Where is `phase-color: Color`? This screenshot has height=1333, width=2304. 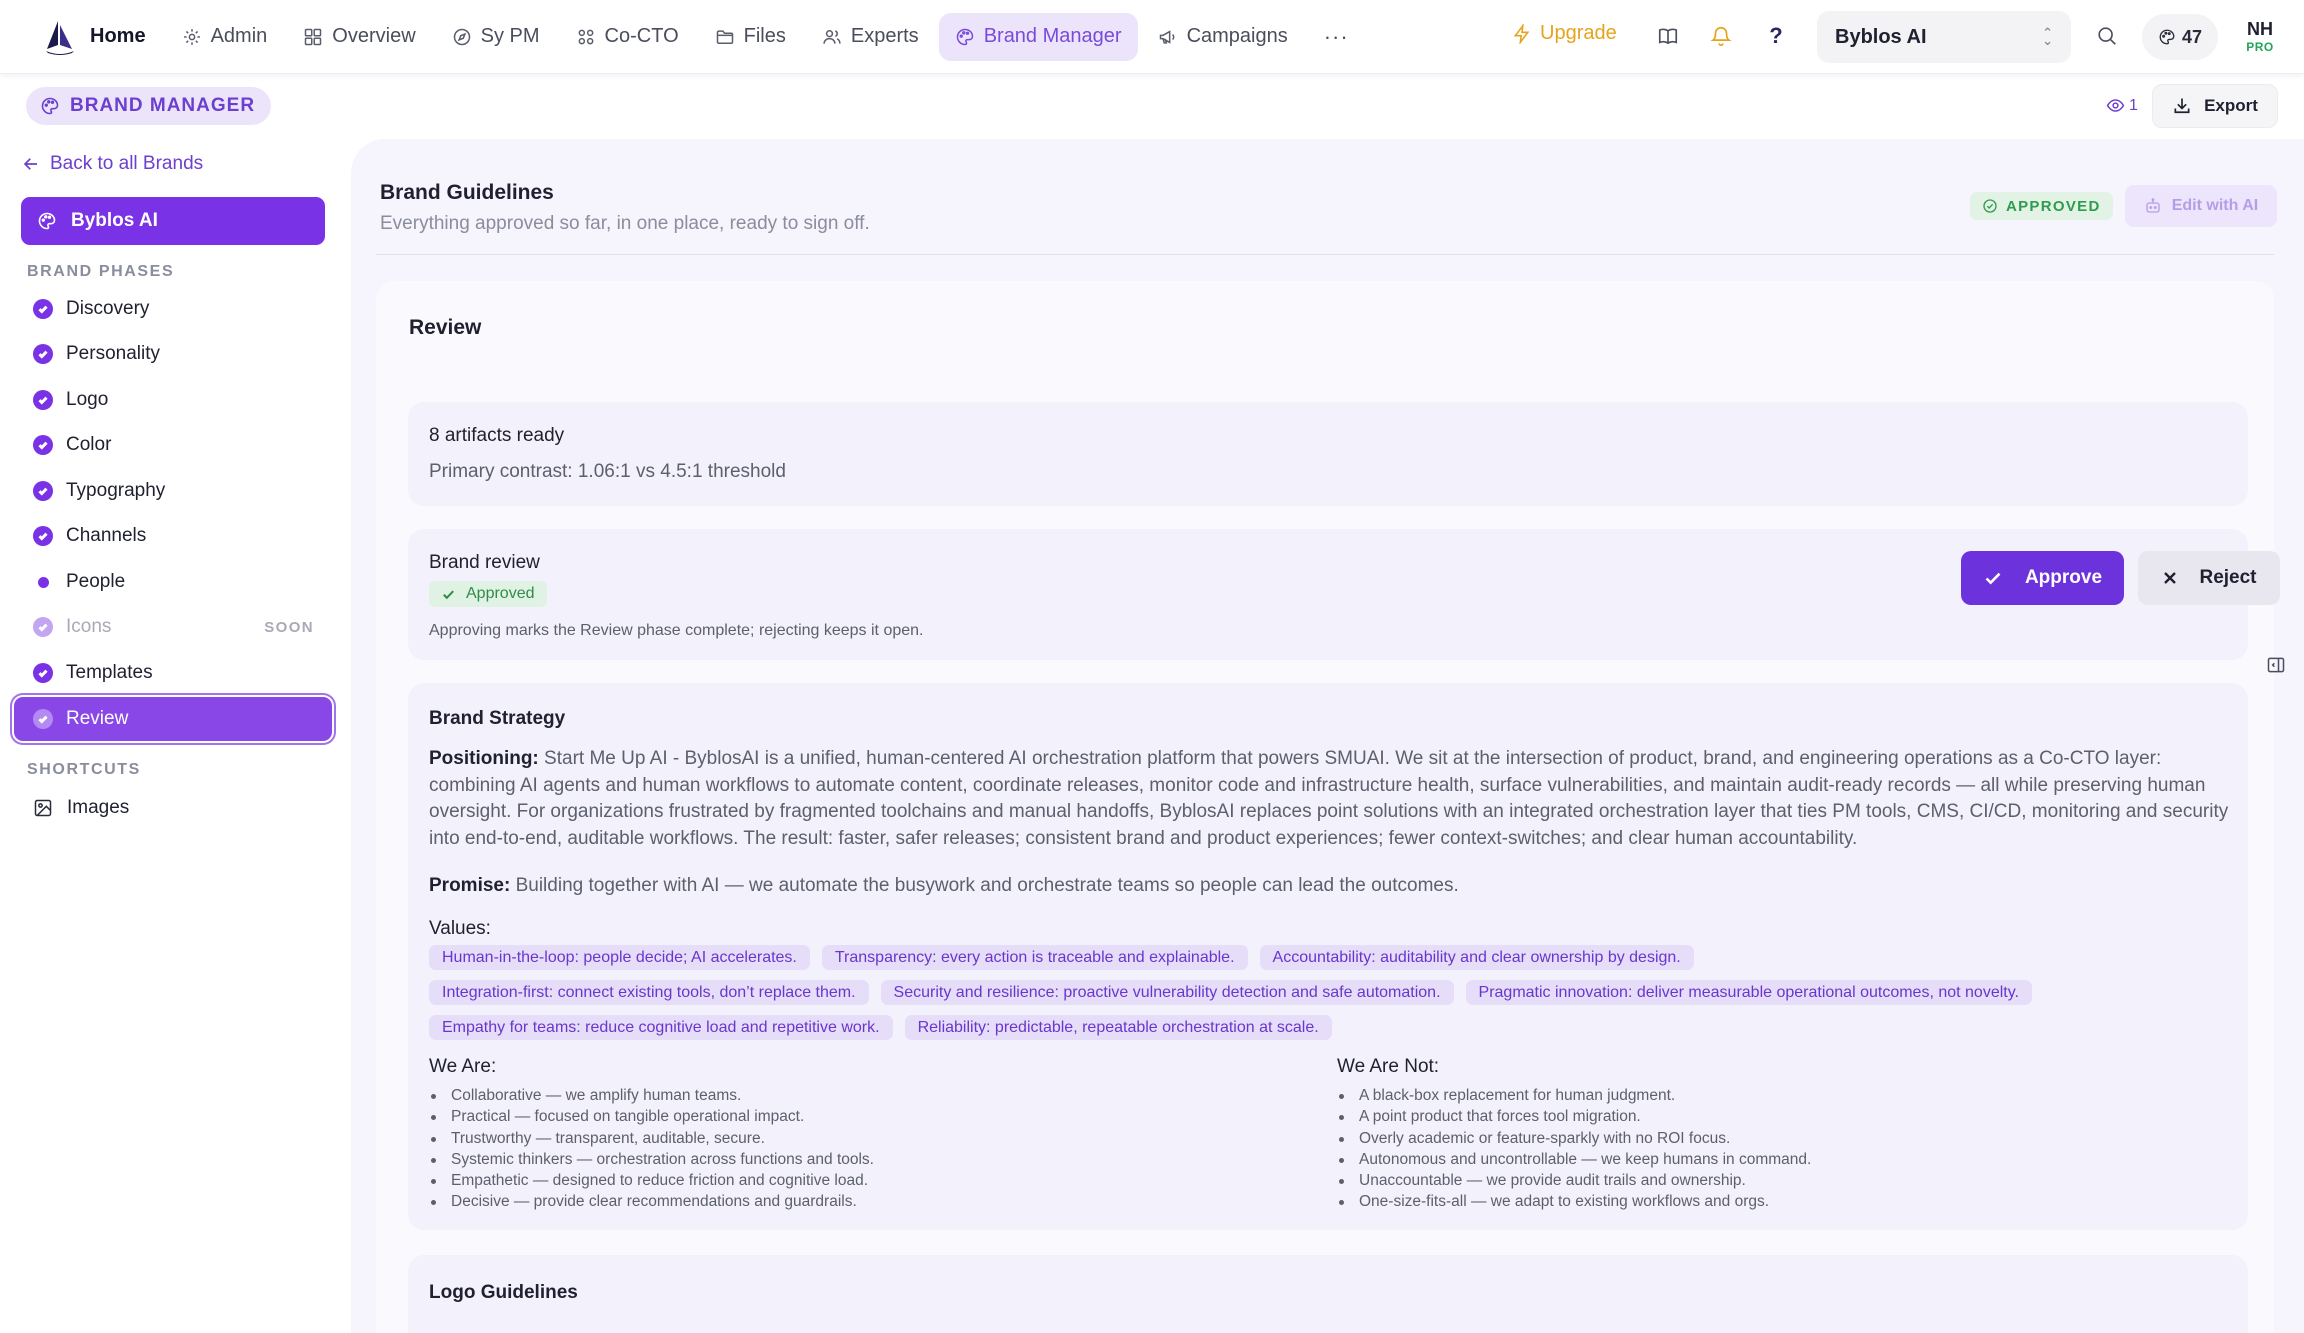 phase-color: Color is located at coordinates (173, 445).